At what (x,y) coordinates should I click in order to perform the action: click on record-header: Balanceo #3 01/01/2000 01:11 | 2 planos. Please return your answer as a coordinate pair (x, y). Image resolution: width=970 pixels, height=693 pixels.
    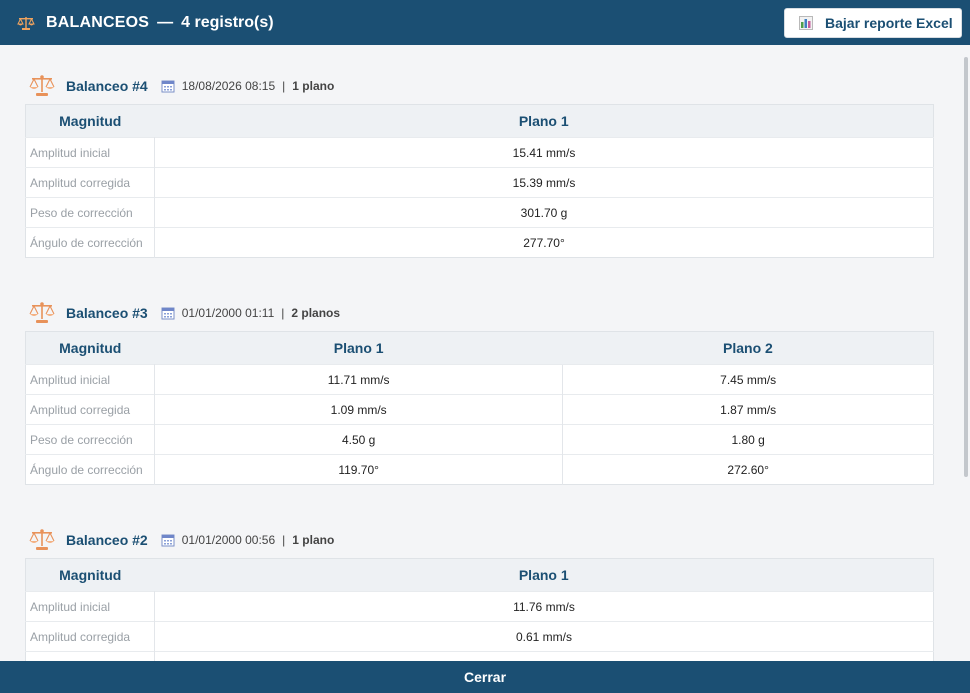
    Looking at the image, I should click on (479, 313).